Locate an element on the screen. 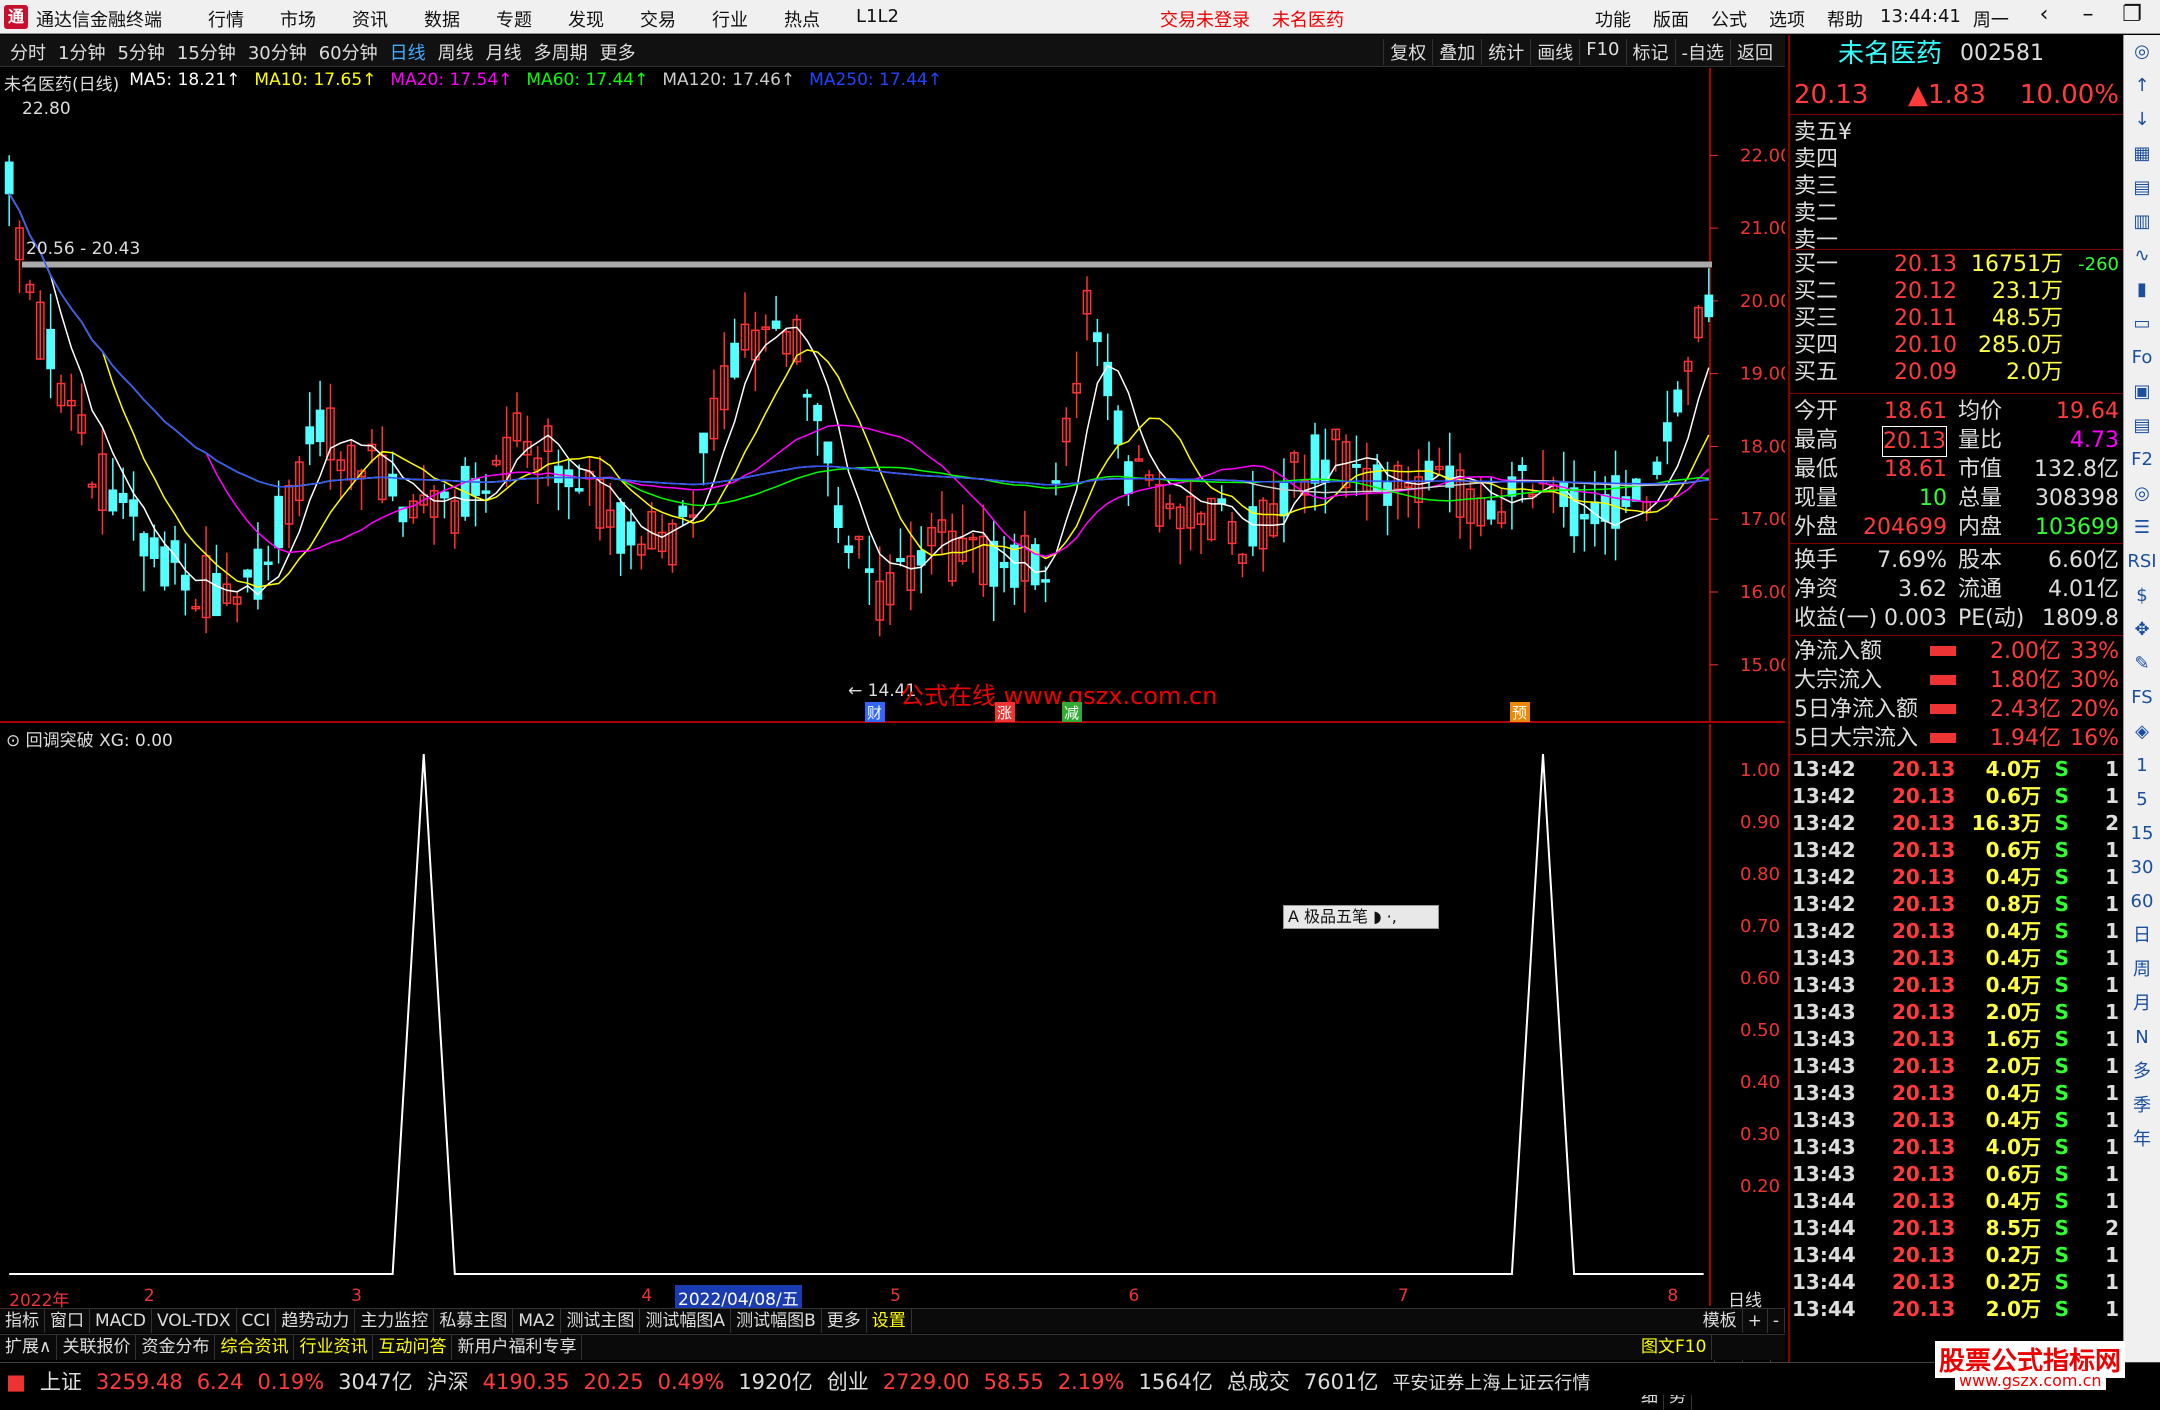  sidebar-button-8: ▭ is located at coordinates (2142, 324).